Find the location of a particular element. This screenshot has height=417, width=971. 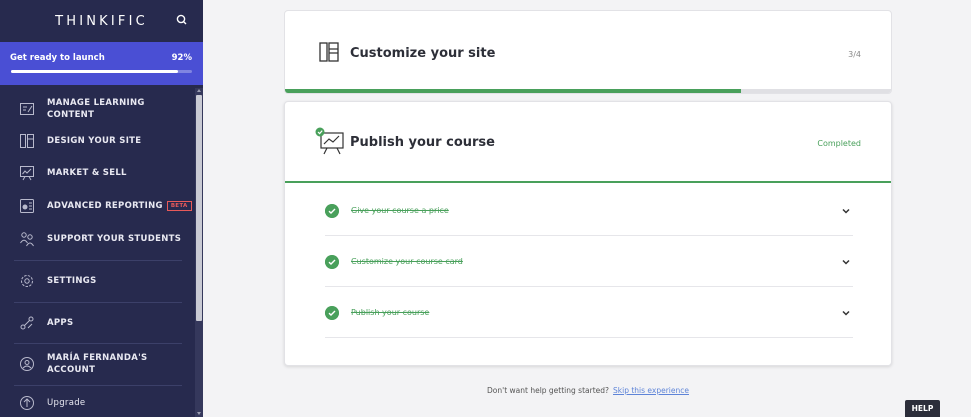

brand-logo: THINKIFIC is located at coordinates (101, 21).